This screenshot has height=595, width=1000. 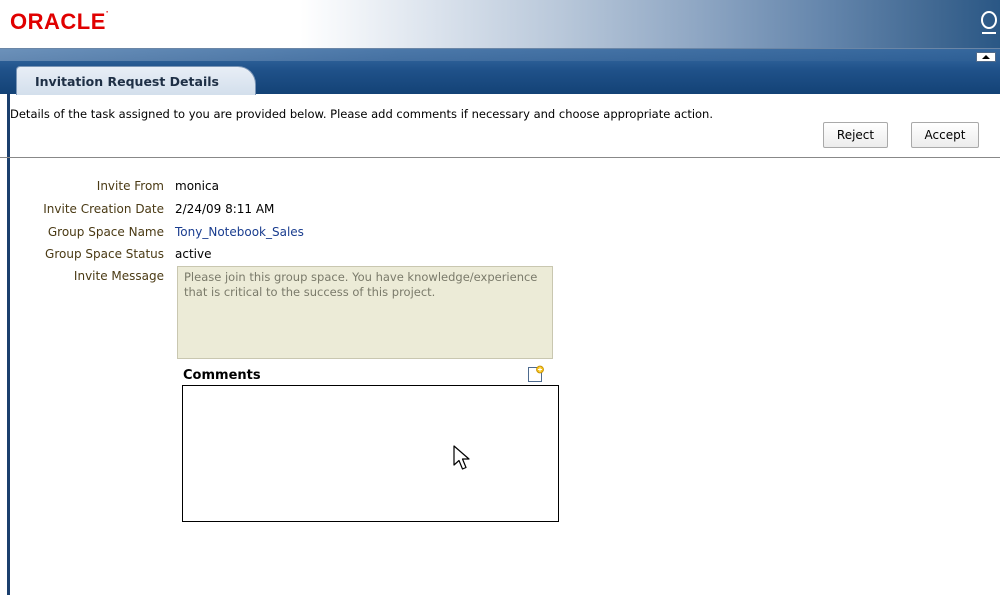 What do you see at coordinates (989, 25) in the screenshot?
I see `search-icon` at bounding box center [989, 25].